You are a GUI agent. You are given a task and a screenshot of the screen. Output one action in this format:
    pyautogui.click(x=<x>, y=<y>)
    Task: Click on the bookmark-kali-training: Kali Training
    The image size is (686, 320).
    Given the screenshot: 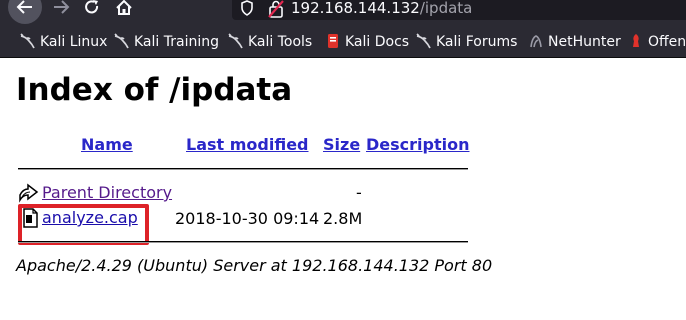 What is the action you would take?
    pyautogui.click(x=166, y=42)
    